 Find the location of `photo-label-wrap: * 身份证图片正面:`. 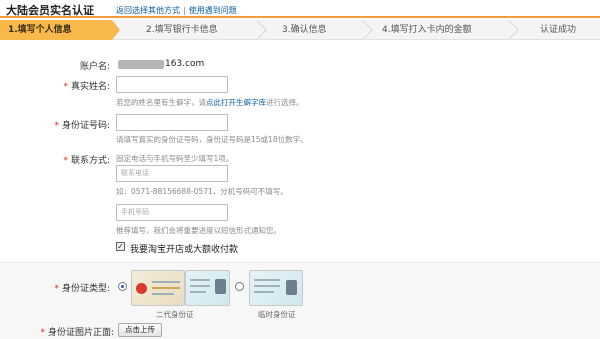

photo-label-wrap: * 身份证图片正面: is located at coordinates (77, 333).